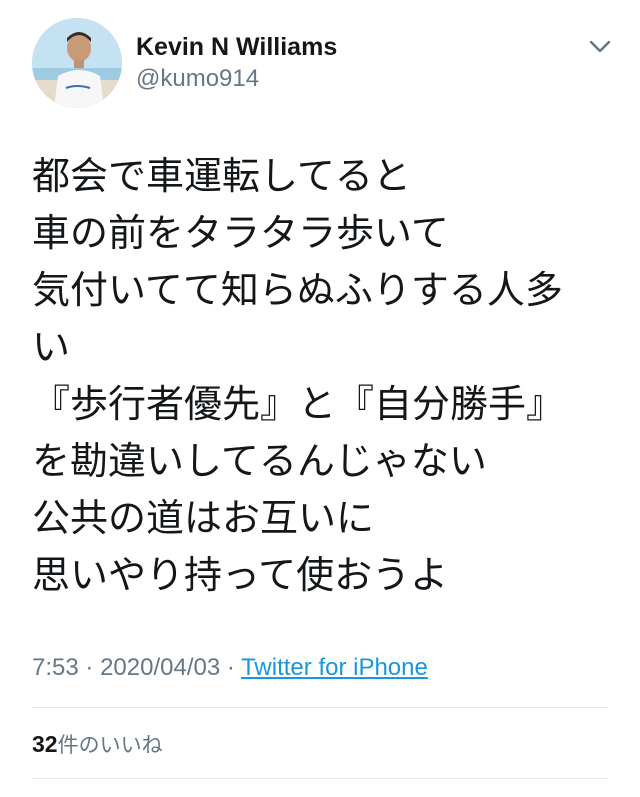 This screenshot has height=797, width=640. Describe the element at coordinates (110, 745) in the screenshot. I see `likes-label: 件のいいね` at that location.